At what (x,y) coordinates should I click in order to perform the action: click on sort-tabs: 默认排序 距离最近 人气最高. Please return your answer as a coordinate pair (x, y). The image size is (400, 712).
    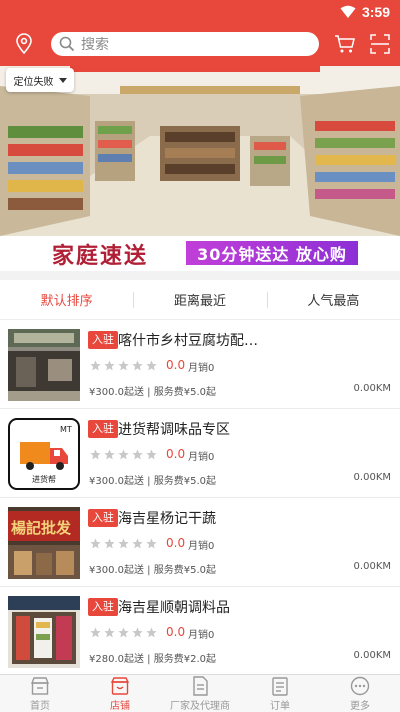
    Looking at the image, I should click on (200, 300).